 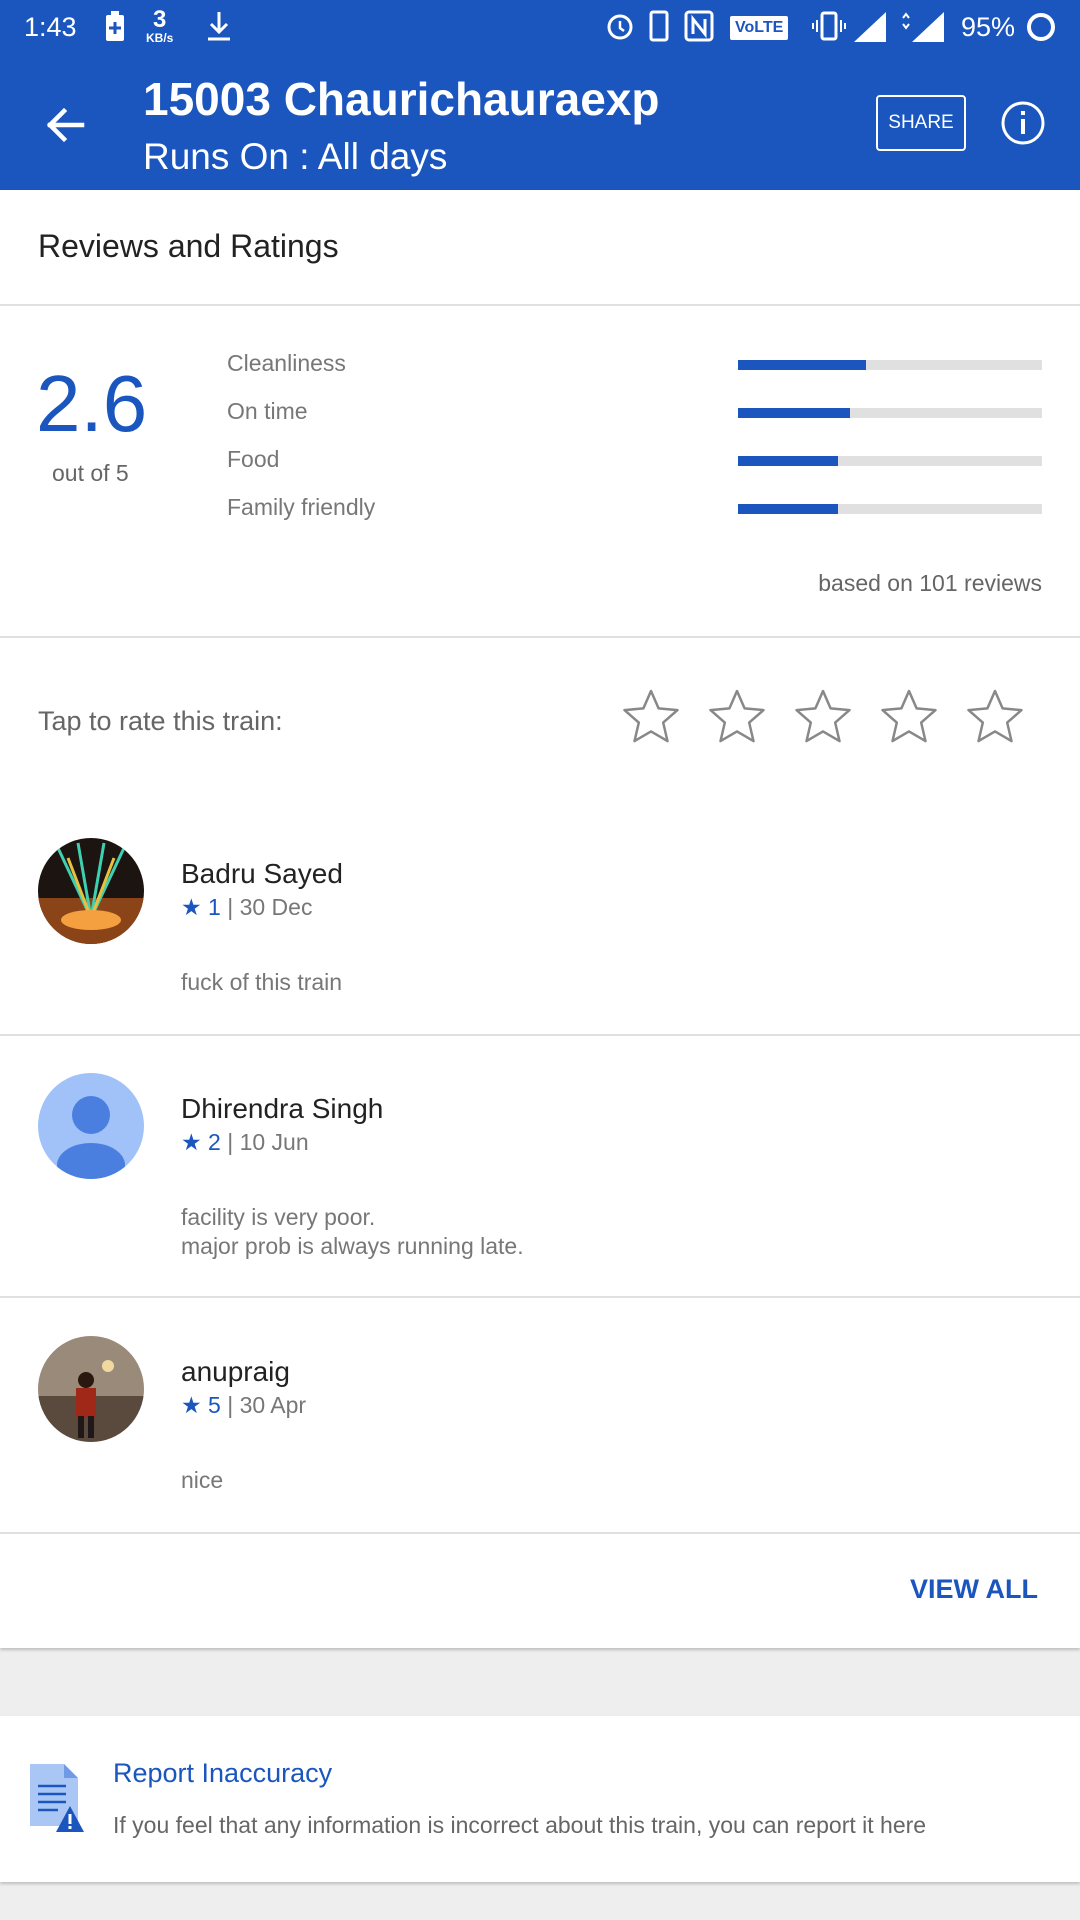 What do you see at coordinates (1041, 27) in the screenshot?
I see `battery-ring-icon` at bounding box center [1041, 27].